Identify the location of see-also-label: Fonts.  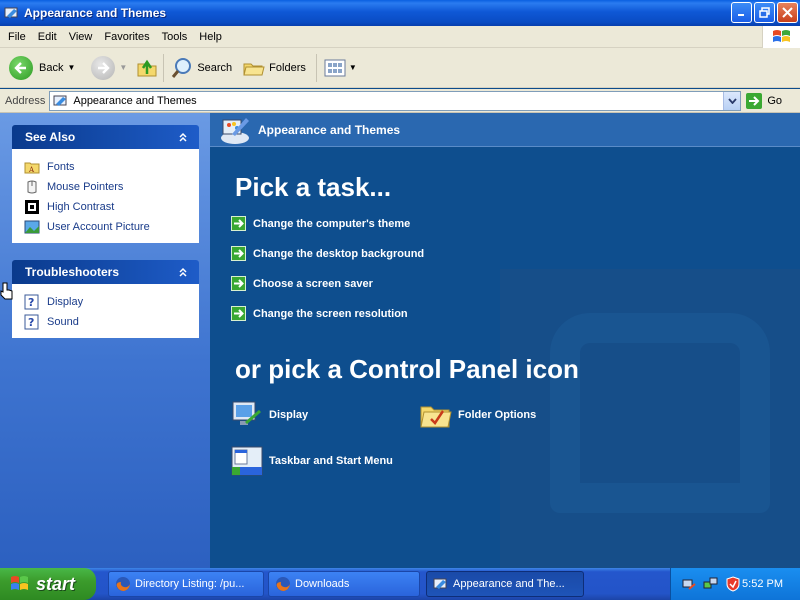
(61, 167).